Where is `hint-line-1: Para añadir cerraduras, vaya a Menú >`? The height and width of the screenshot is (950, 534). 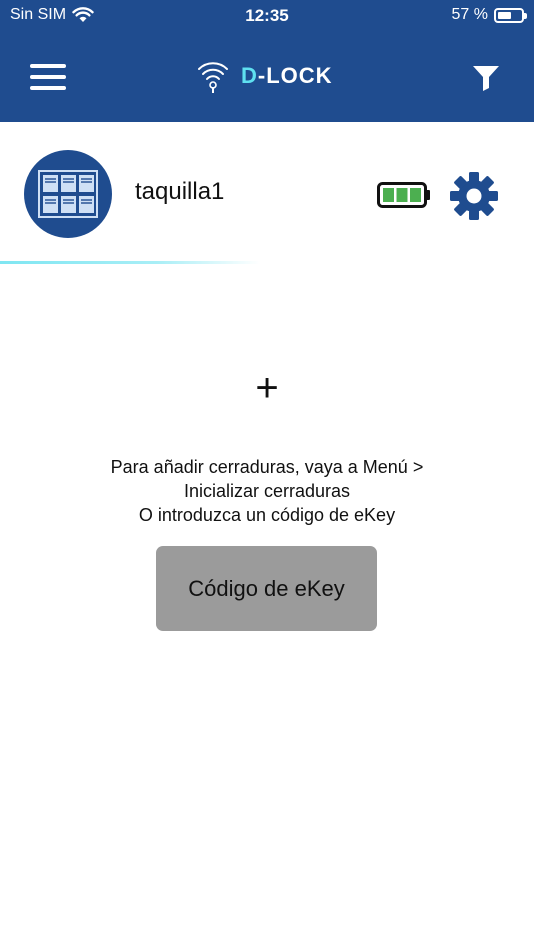 hint-line-1: Para añadir cerraduras, vaya a Menú > is located at coordinates (267, 467).